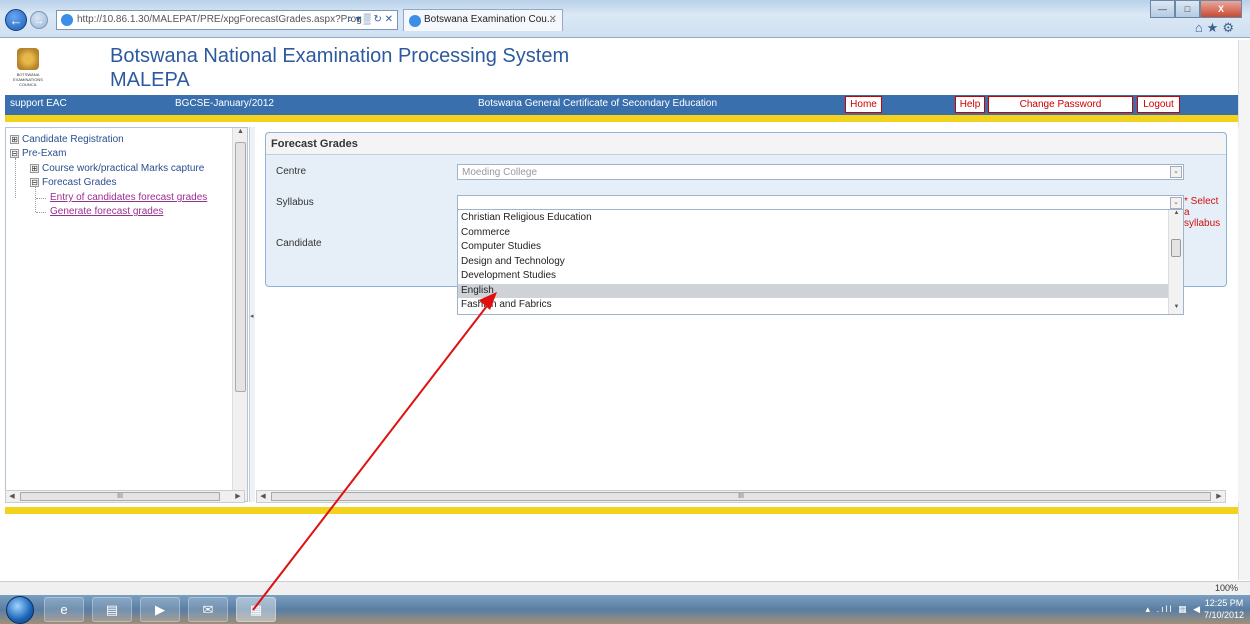 The height and width of the screenshot is (624, 1250). Describe the element at coordinates (1221, 9) in the screenshot. I see `close-window-button: X` at that location.